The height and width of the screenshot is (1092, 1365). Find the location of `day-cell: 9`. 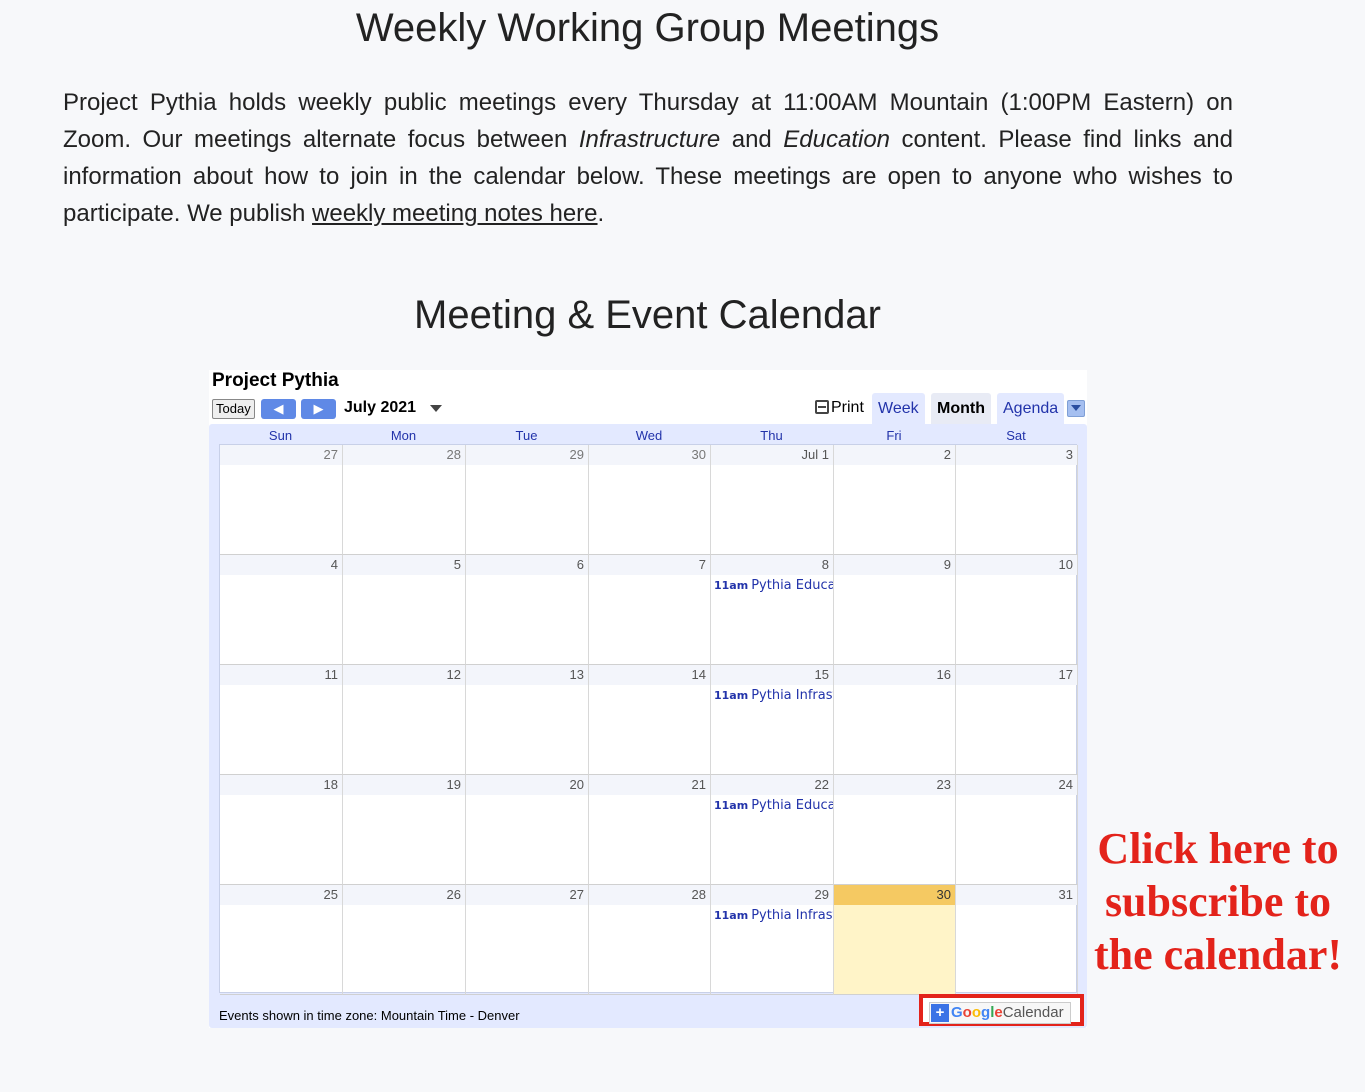

day-cell: 9 is located at coordinates (895, 610).